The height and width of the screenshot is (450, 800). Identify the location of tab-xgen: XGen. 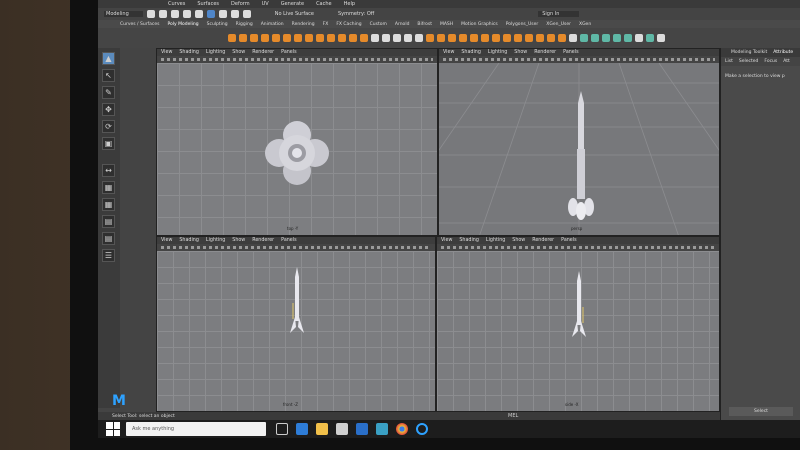
(585, 24).